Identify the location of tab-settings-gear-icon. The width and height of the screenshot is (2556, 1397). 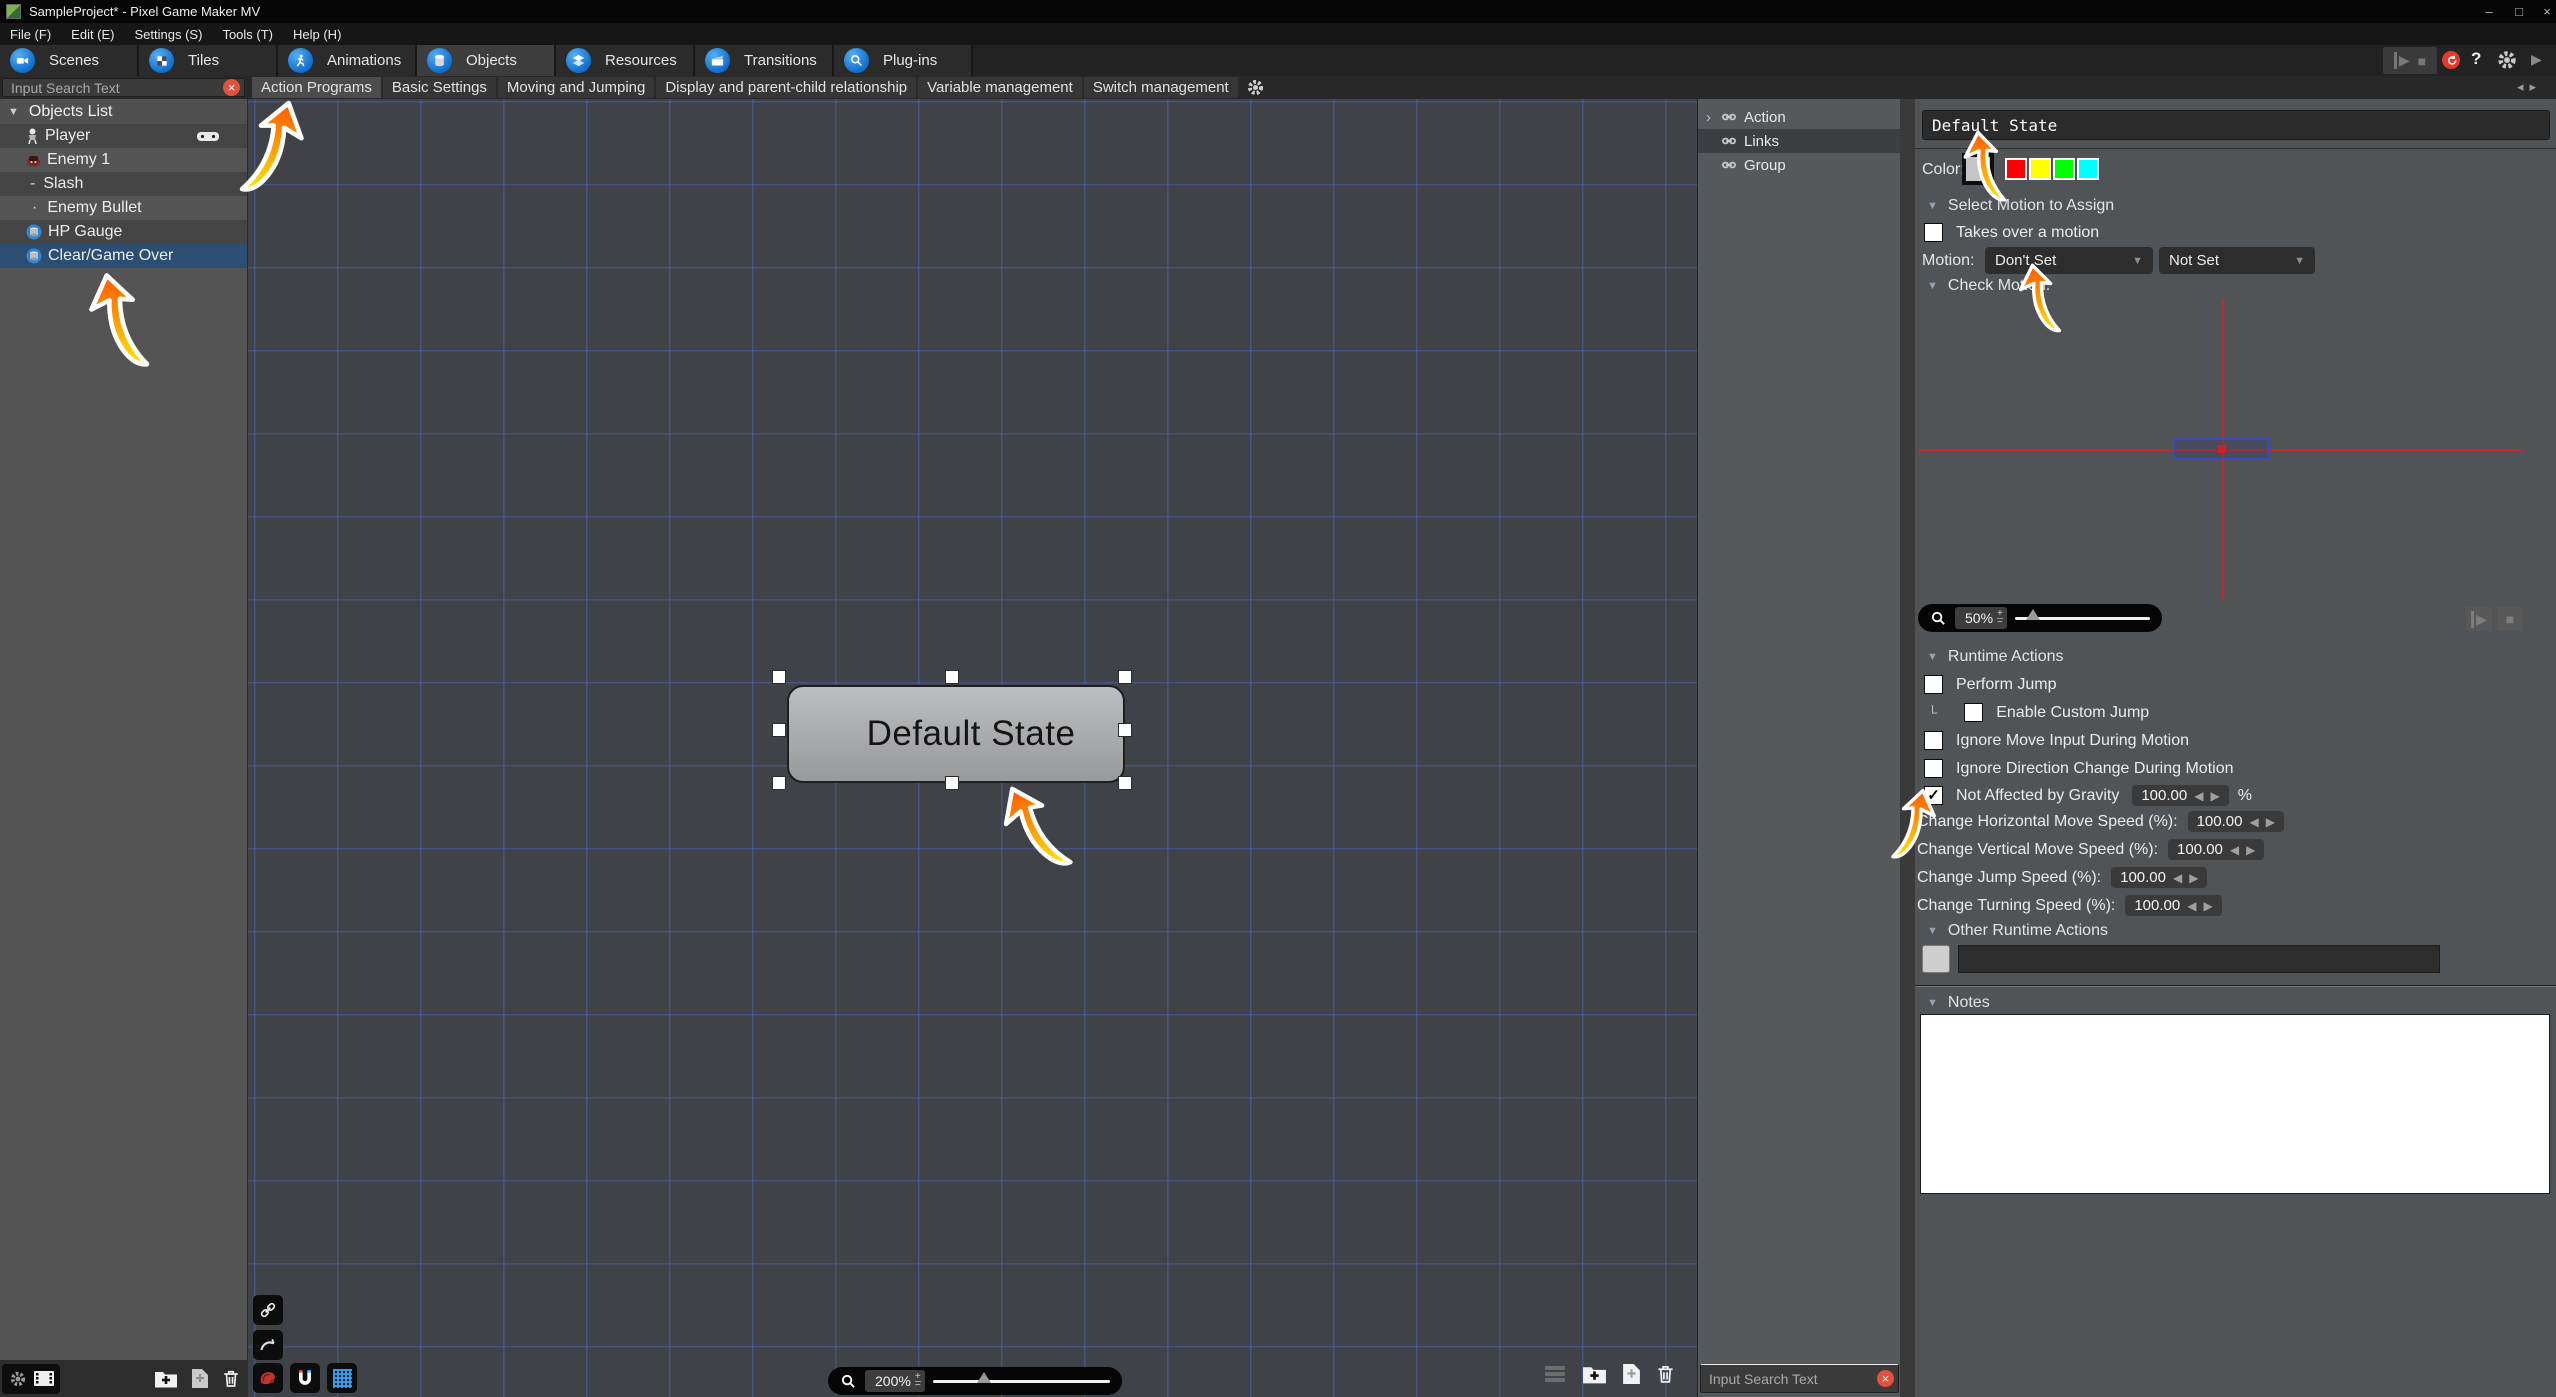
(1255, 87).